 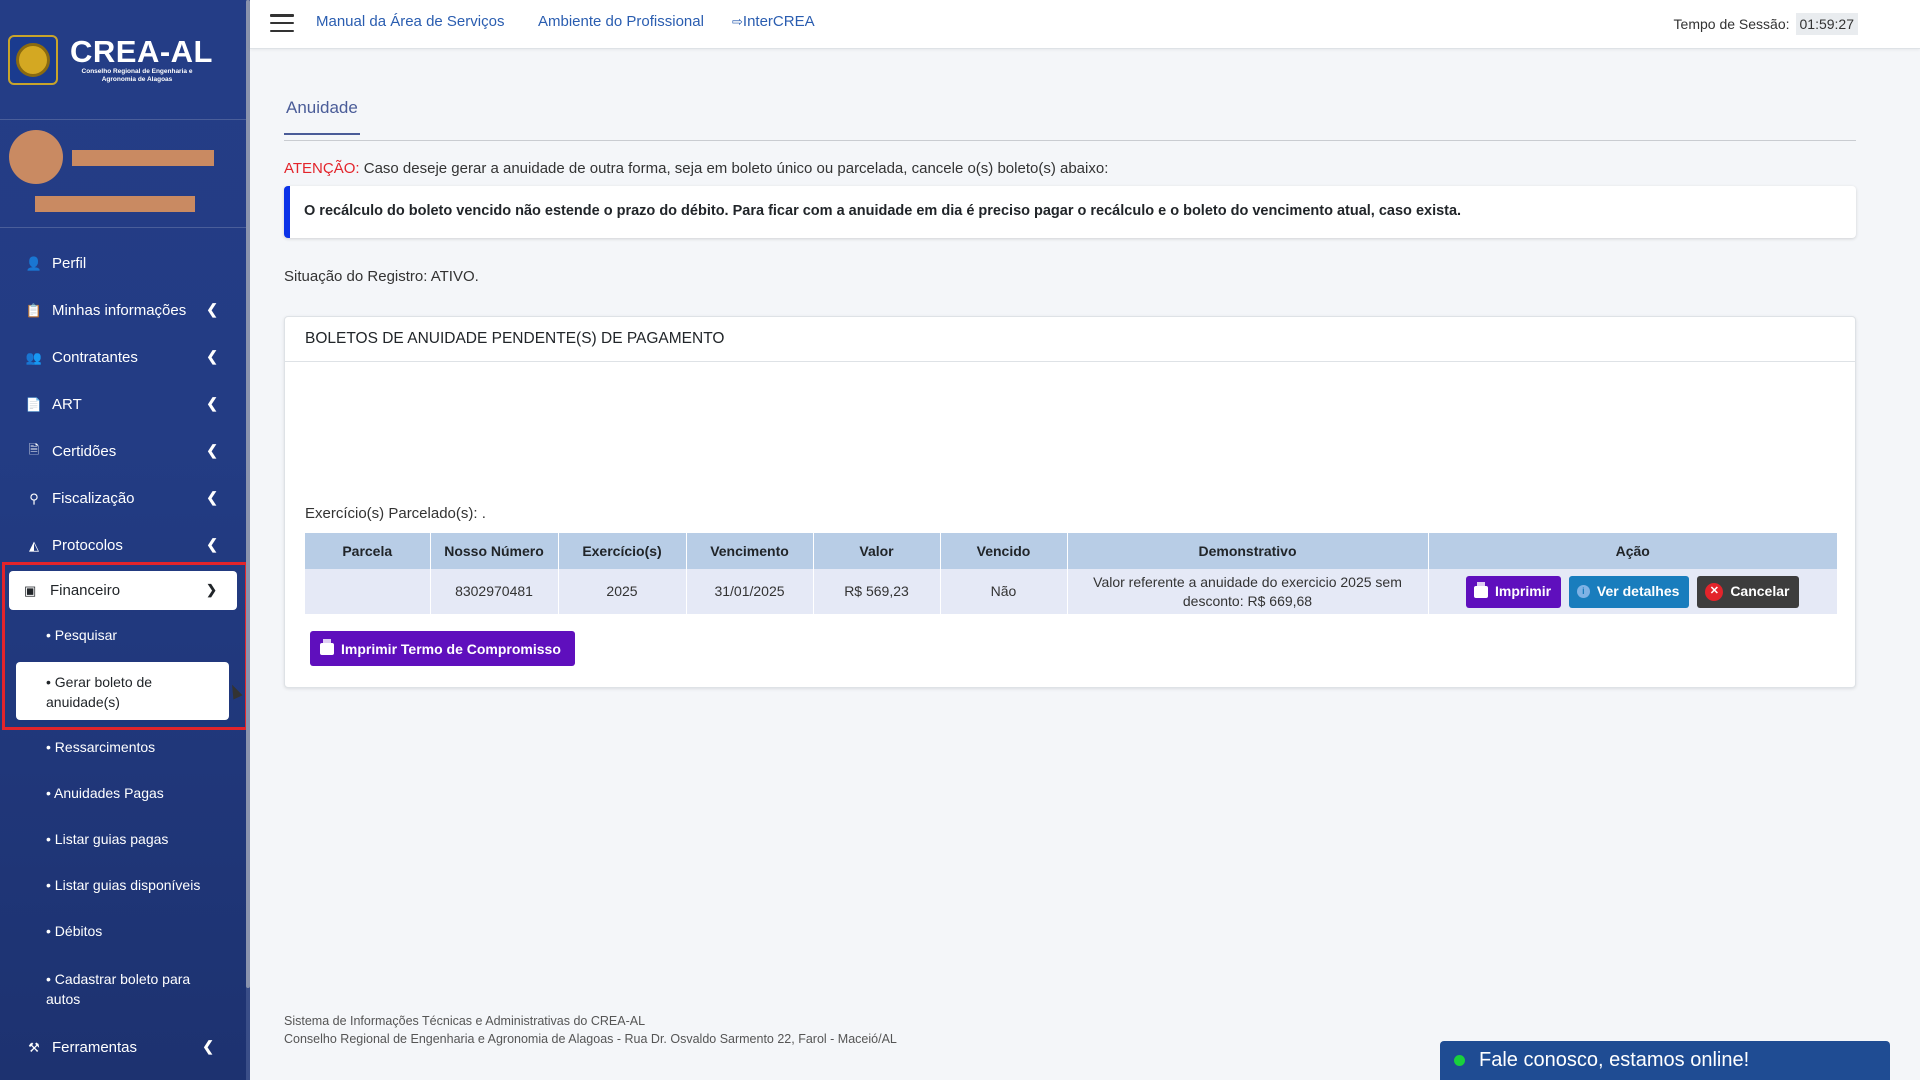 I want to click on tab-underline, so click(x=322, y=134).